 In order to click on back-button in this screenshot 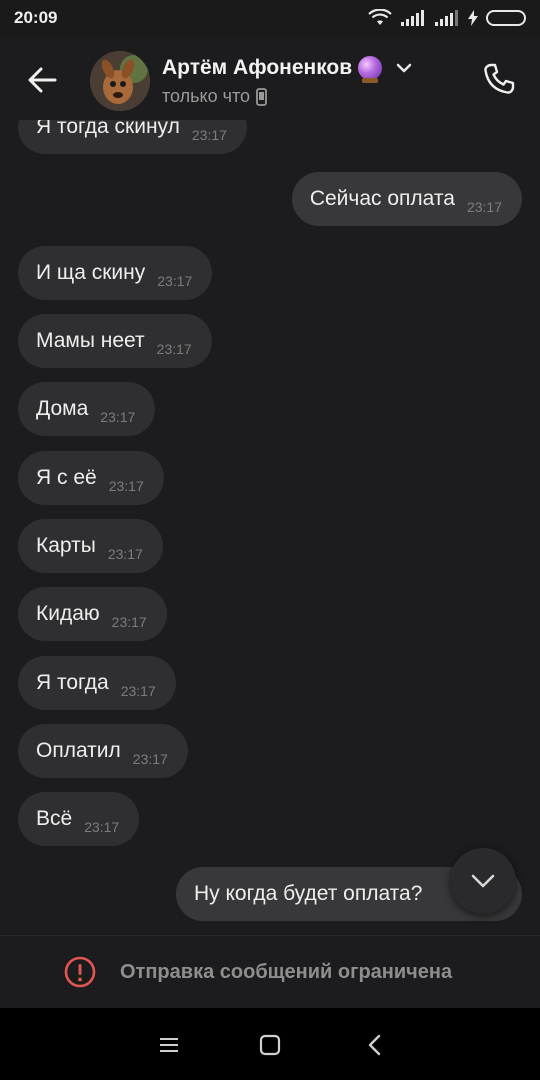, I will do `click(42, 80)`.